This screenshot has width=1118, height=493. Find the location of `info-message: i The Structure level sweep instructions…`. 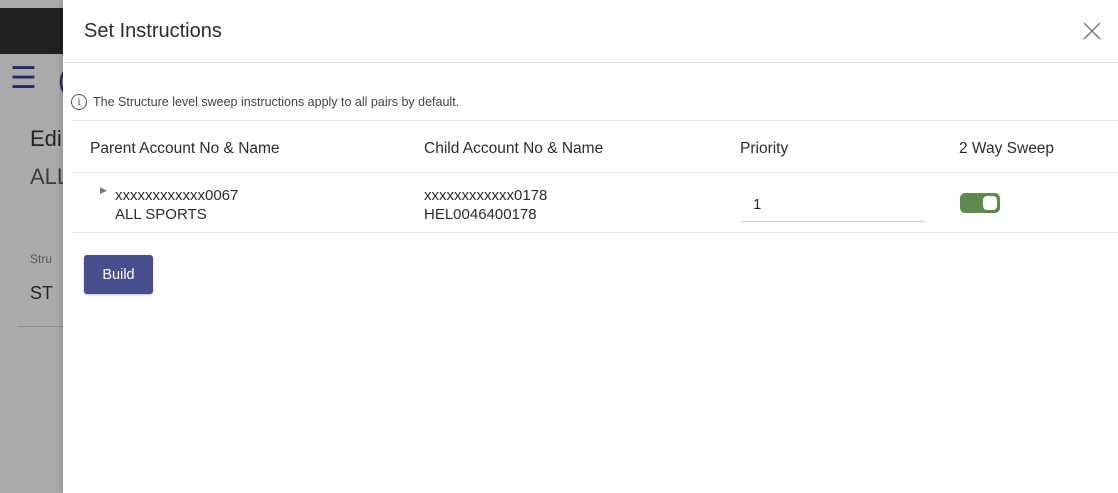

info-message: i The Structure level sweep instructions… is located at coordinates (265, 102).